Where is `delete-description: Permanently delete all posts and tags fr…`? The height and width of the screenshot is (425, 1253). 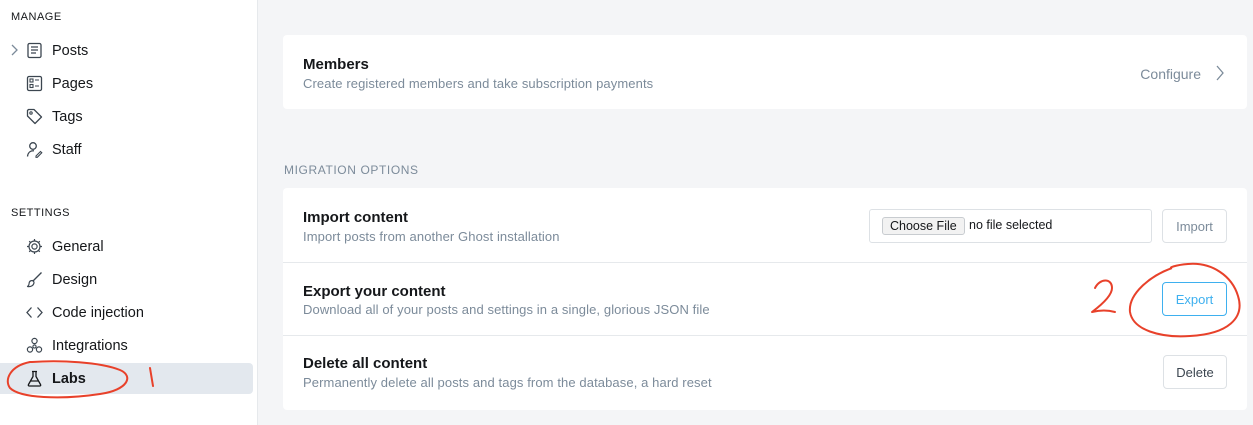
delete-description: Permanently delete all posts and tags fr… is located at coordinates (507, 382).